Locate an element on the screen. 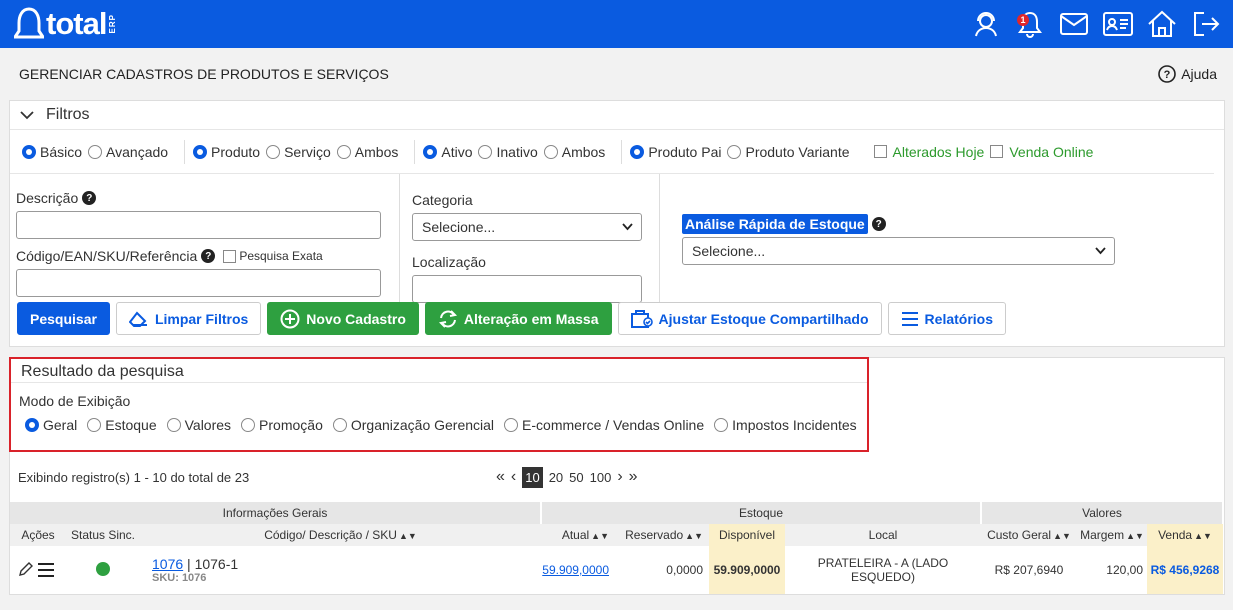 The image size is (1233, 610). support-agent-icon is located at coordinates (986, 24).